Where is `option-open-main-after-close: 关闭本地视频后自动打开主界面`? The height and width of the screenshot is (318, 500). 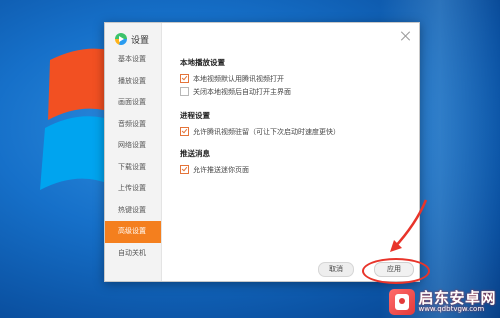 option-open-main-after-close: 关闭本地视频后自动打开主界面 is located at coordinates (235, 91).